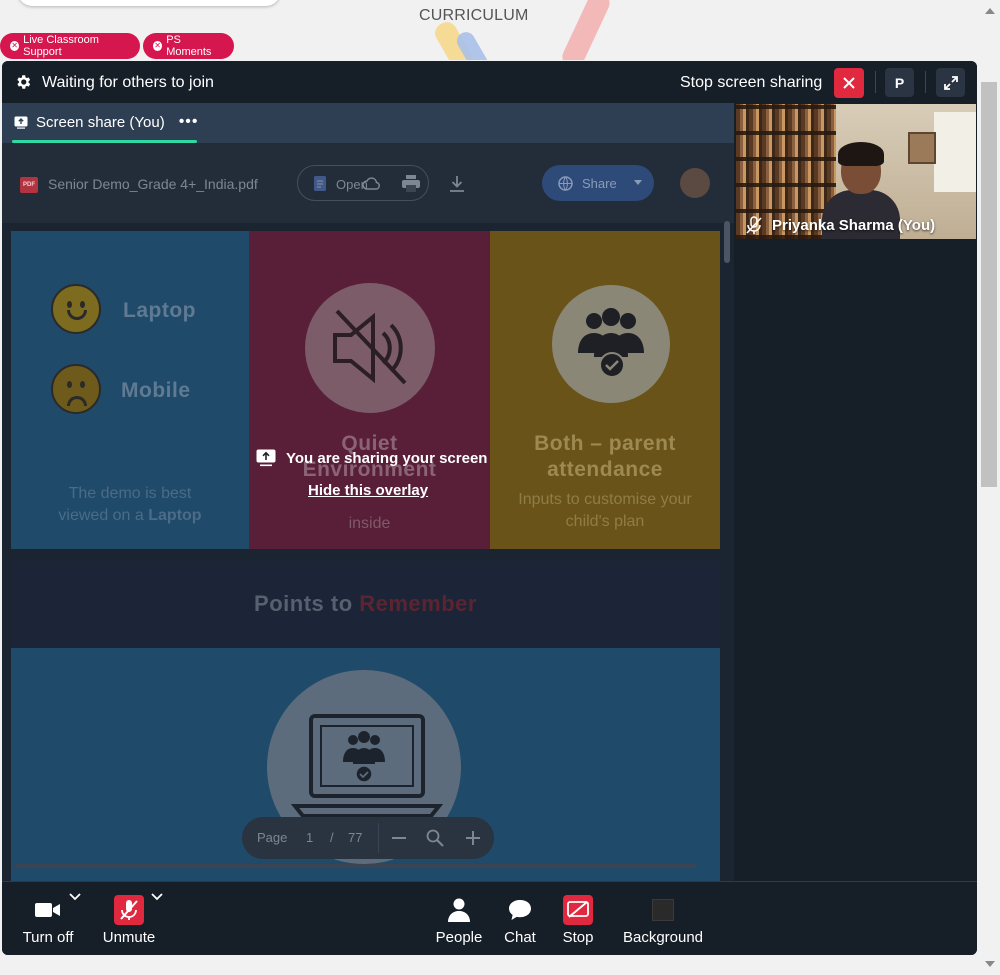  I want to click on person-icon, so click(459, 910).